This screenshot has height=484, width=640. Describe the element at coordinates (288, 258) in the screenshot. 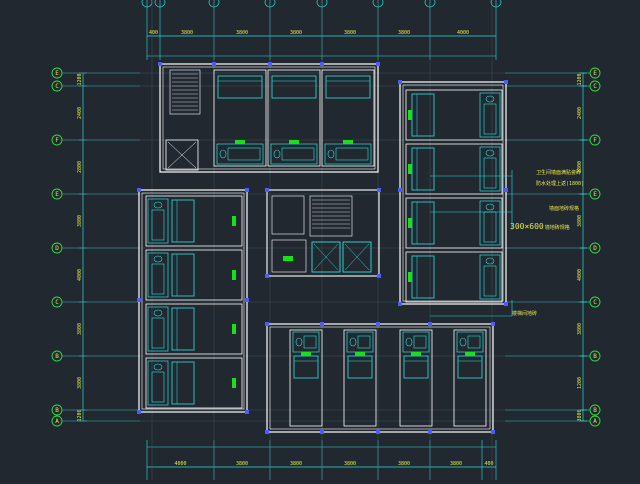

I see `core-label-mark` at that location.